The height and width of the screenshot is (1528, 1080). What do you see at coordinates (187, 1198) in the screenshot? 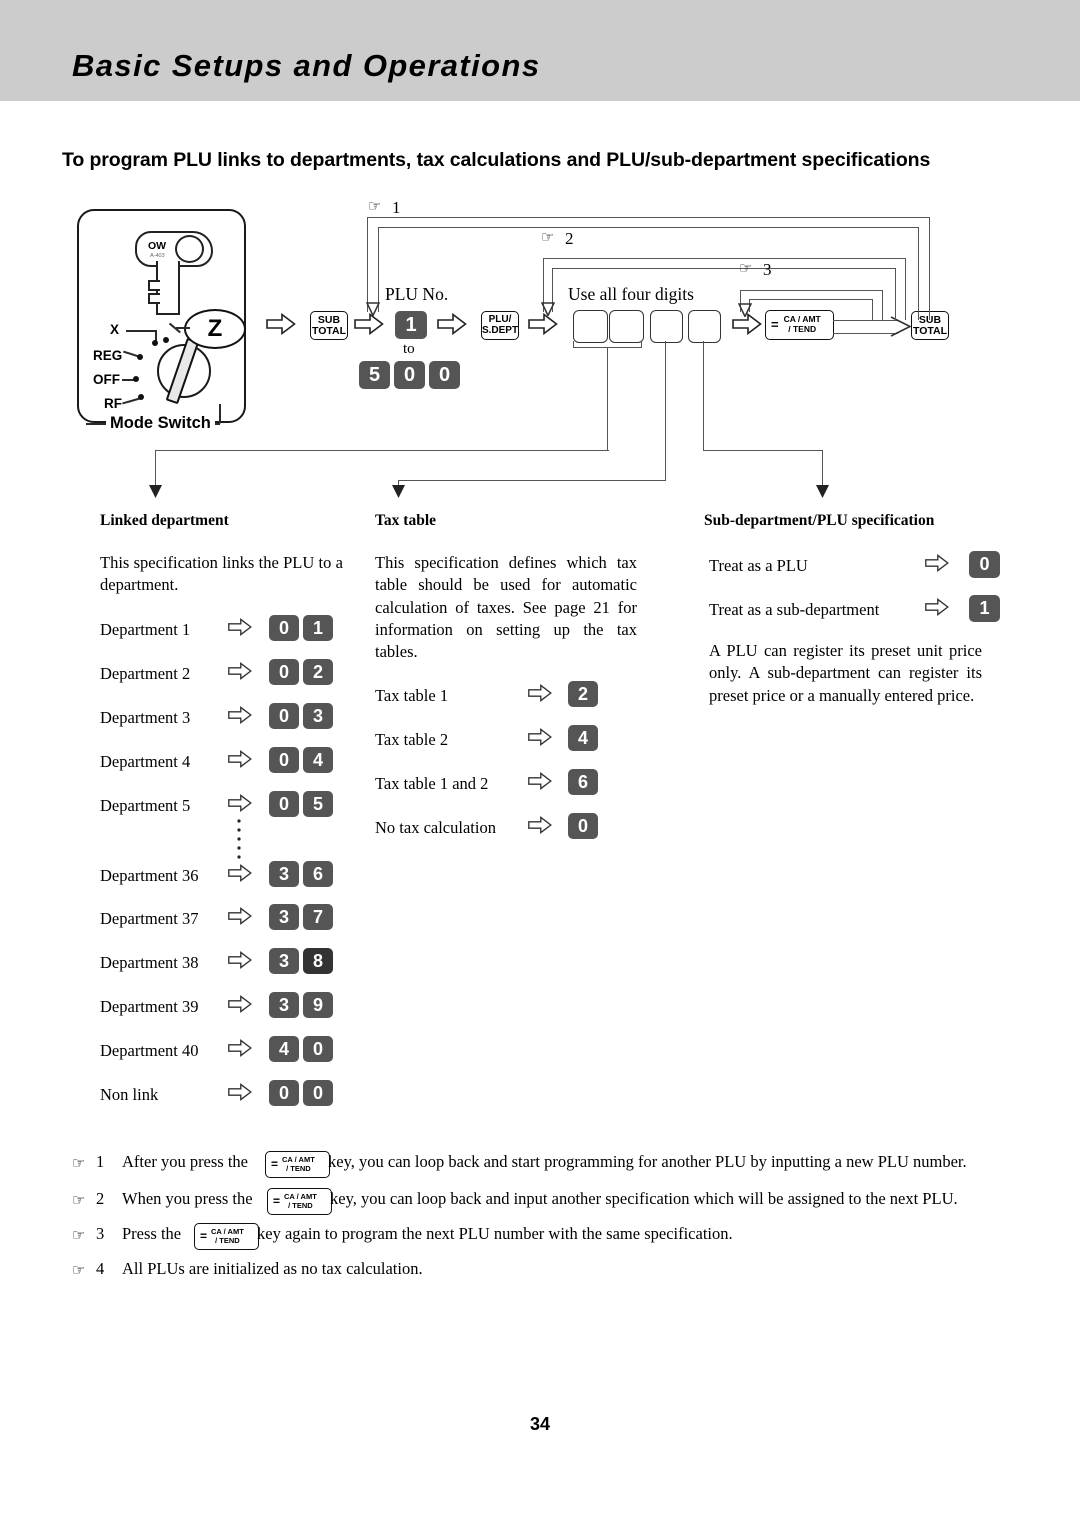
I see `footnote-text-before: When you press the` at bounding box center [187, 1198].